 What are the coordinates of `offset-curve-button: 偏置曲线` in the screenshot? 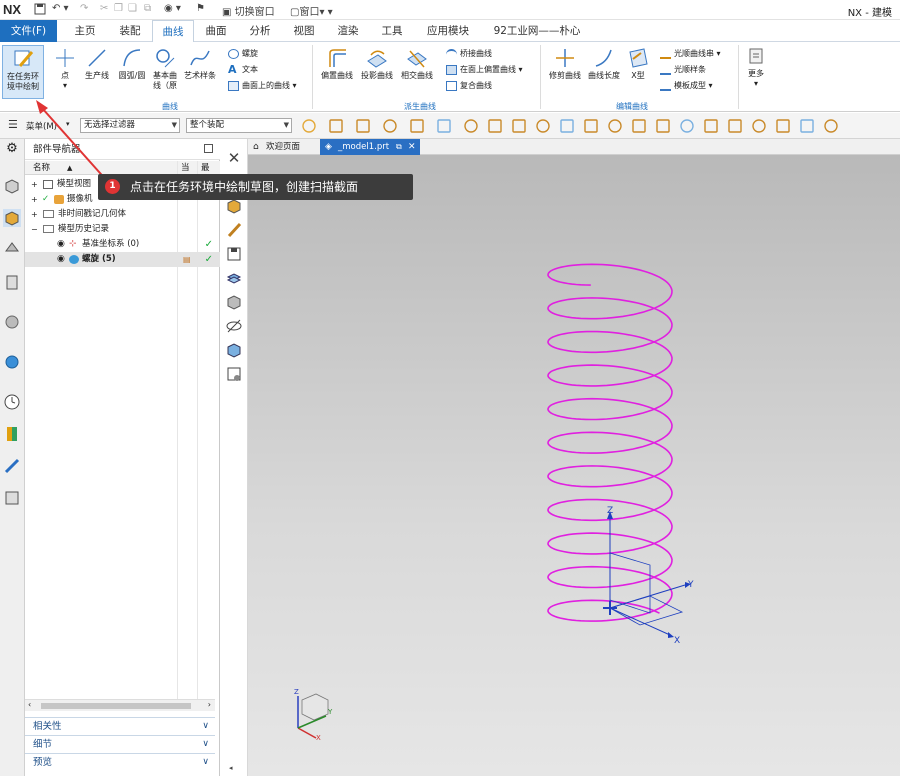 It's located at (337, 64).